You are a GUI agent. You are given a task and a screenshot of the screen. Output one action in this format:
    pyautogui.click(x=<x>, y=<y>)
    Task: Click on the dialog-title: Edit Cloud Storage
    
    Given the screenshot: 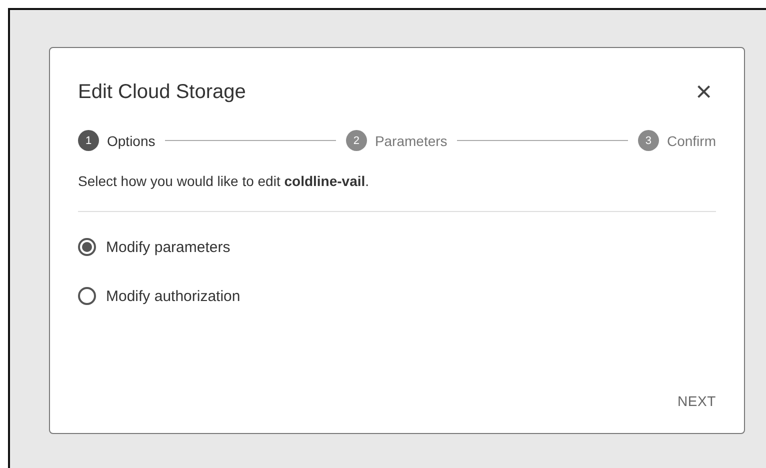 What is the action you would take?
    pyautogui.click(x=162, y=92)
    